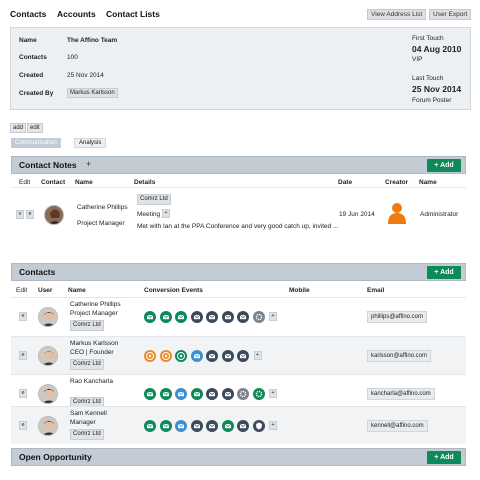 The image size is (480, 480). Describe the element at coordinates (357, 214) in the screenshot. I see `note-date: 19 Jun 2014` at that location.